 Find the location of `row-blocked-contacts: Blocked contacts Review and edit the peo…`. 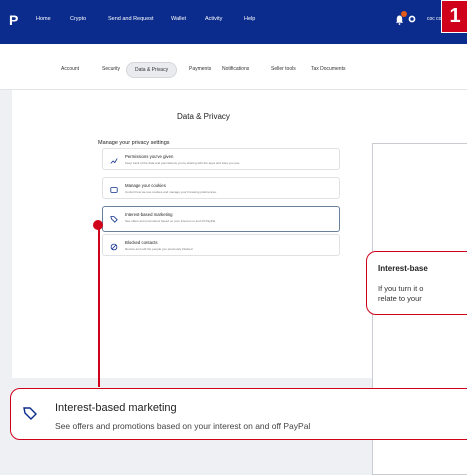

row-blocked-contacts: Blocked contacts Review and edit the peo… is located at coordinates (221, 245).